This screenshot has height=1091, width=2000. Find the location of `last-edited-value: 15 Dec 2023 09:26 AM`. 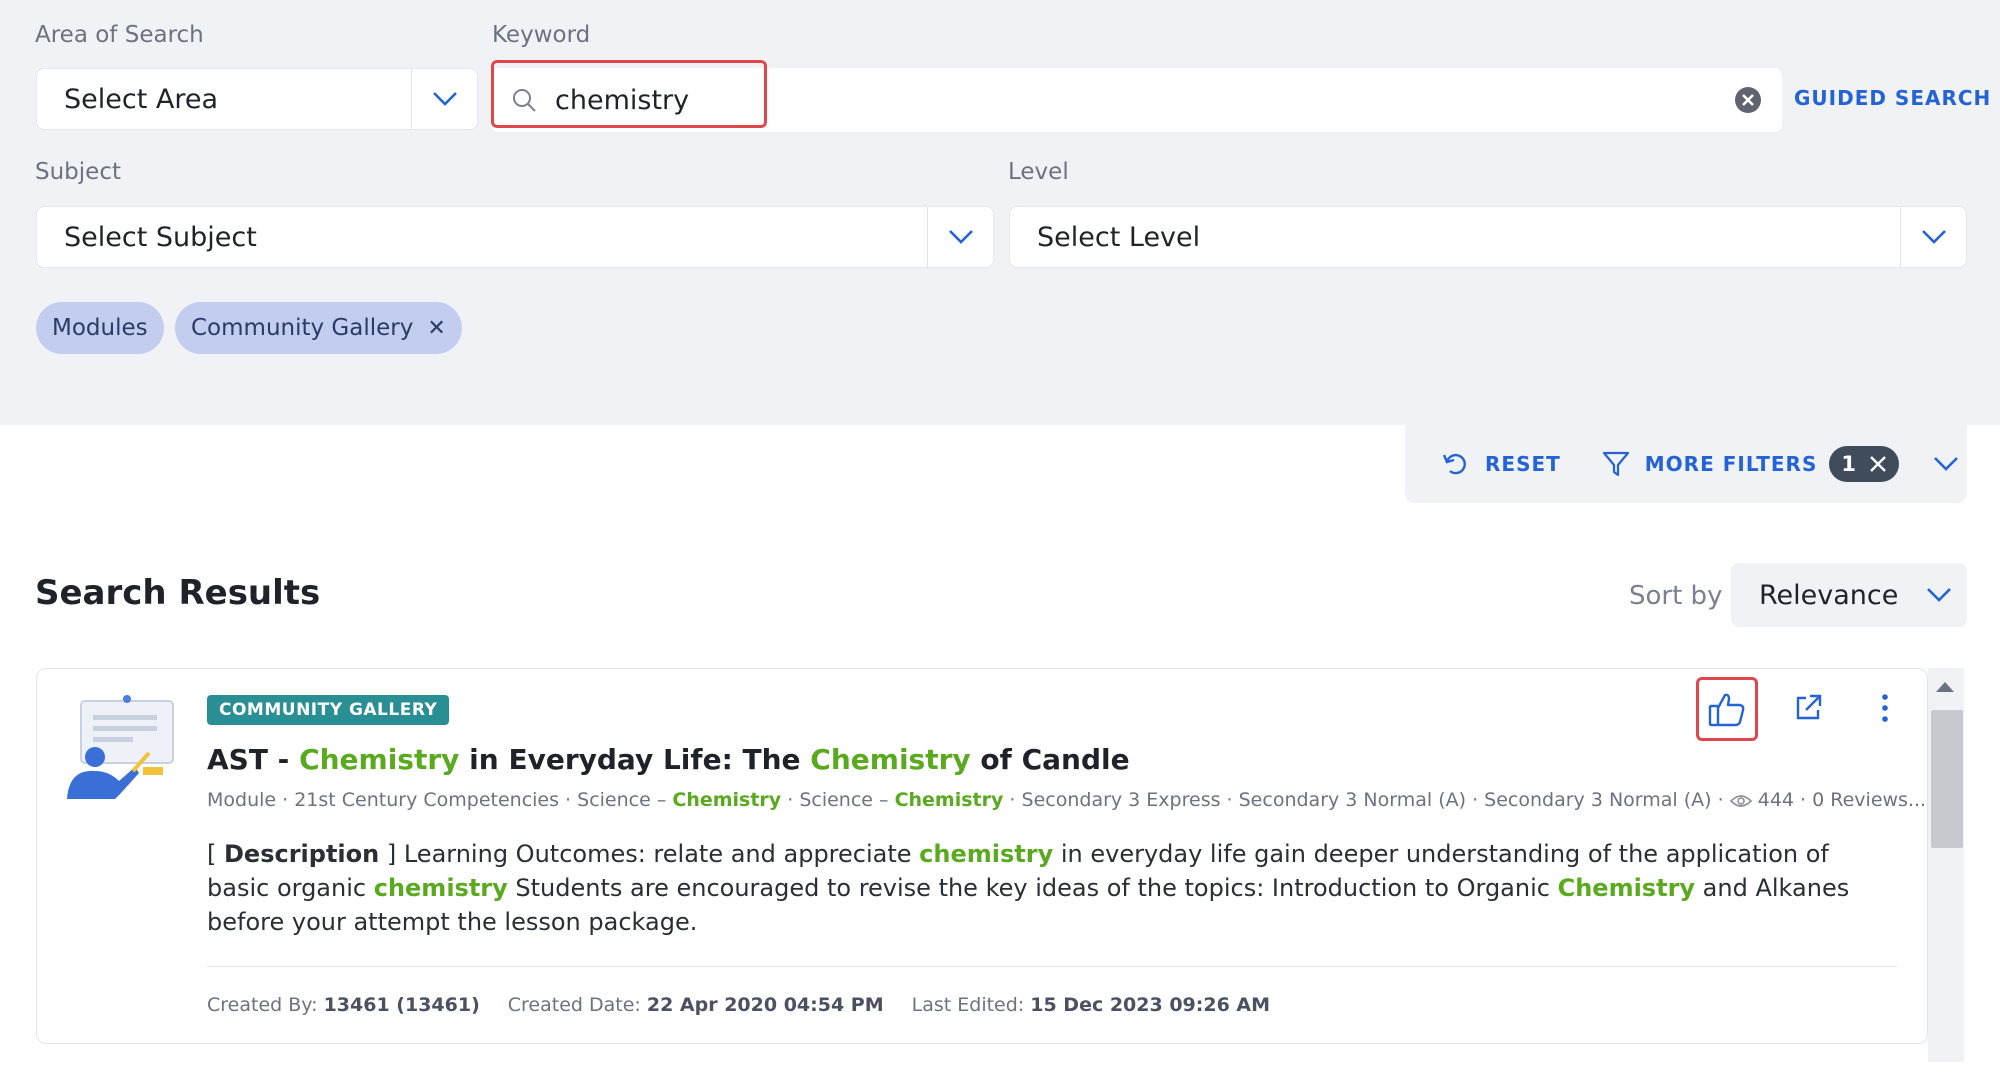

last-edited-value: 15 Dec 2023 09:26 AM is located at coordinates (1150, 1005).